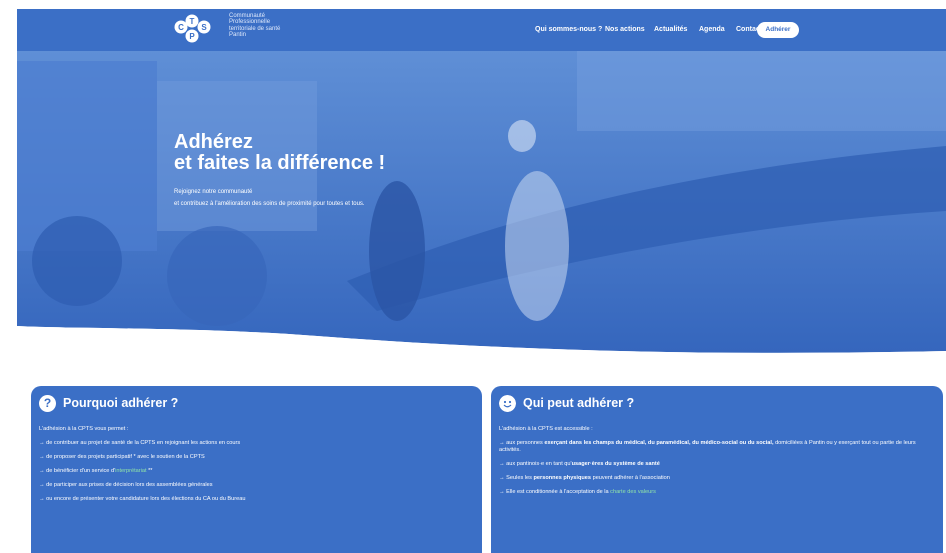 The image size is (946, 553). Describe the element at coordinates (522, 136) in the screenshot. I see `hero-person-head-shape` at that location.